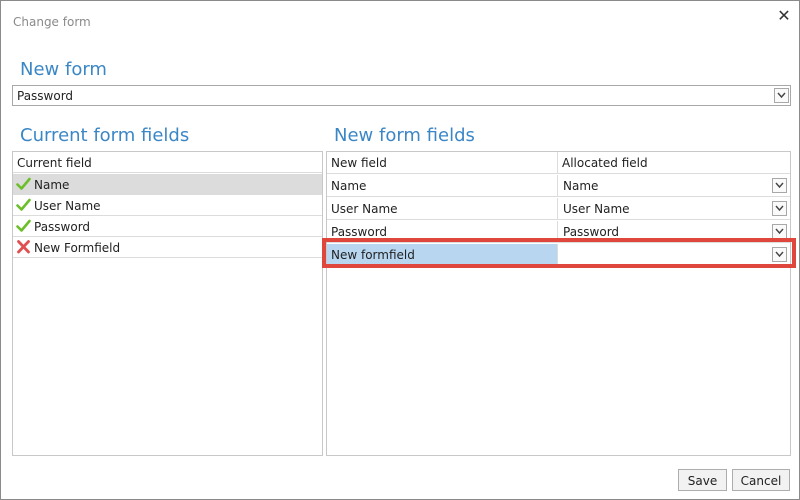 Image resolution: width=800 pixels, height=500 pixels. Describe the element at coordinates (52, 185) in the screenshot. I see `current-field-label: Name` at that location.